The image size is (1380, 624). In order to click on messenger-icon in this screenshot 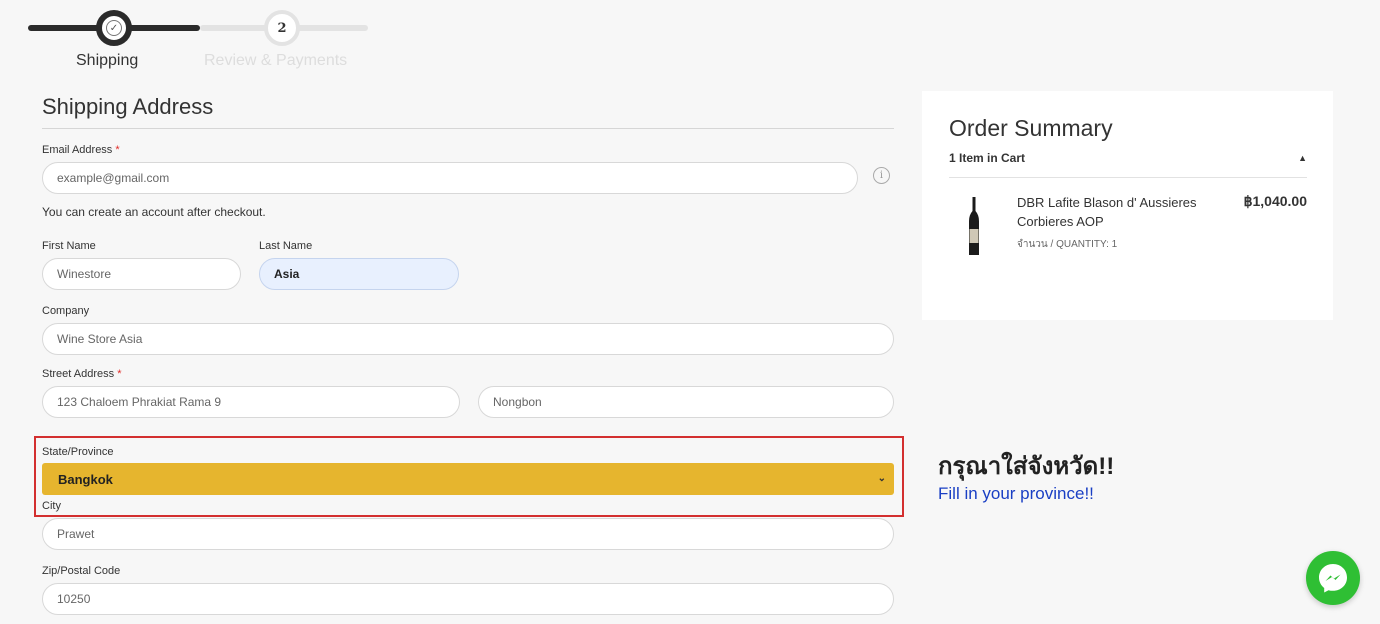, I will do `click(1333, 578)`.